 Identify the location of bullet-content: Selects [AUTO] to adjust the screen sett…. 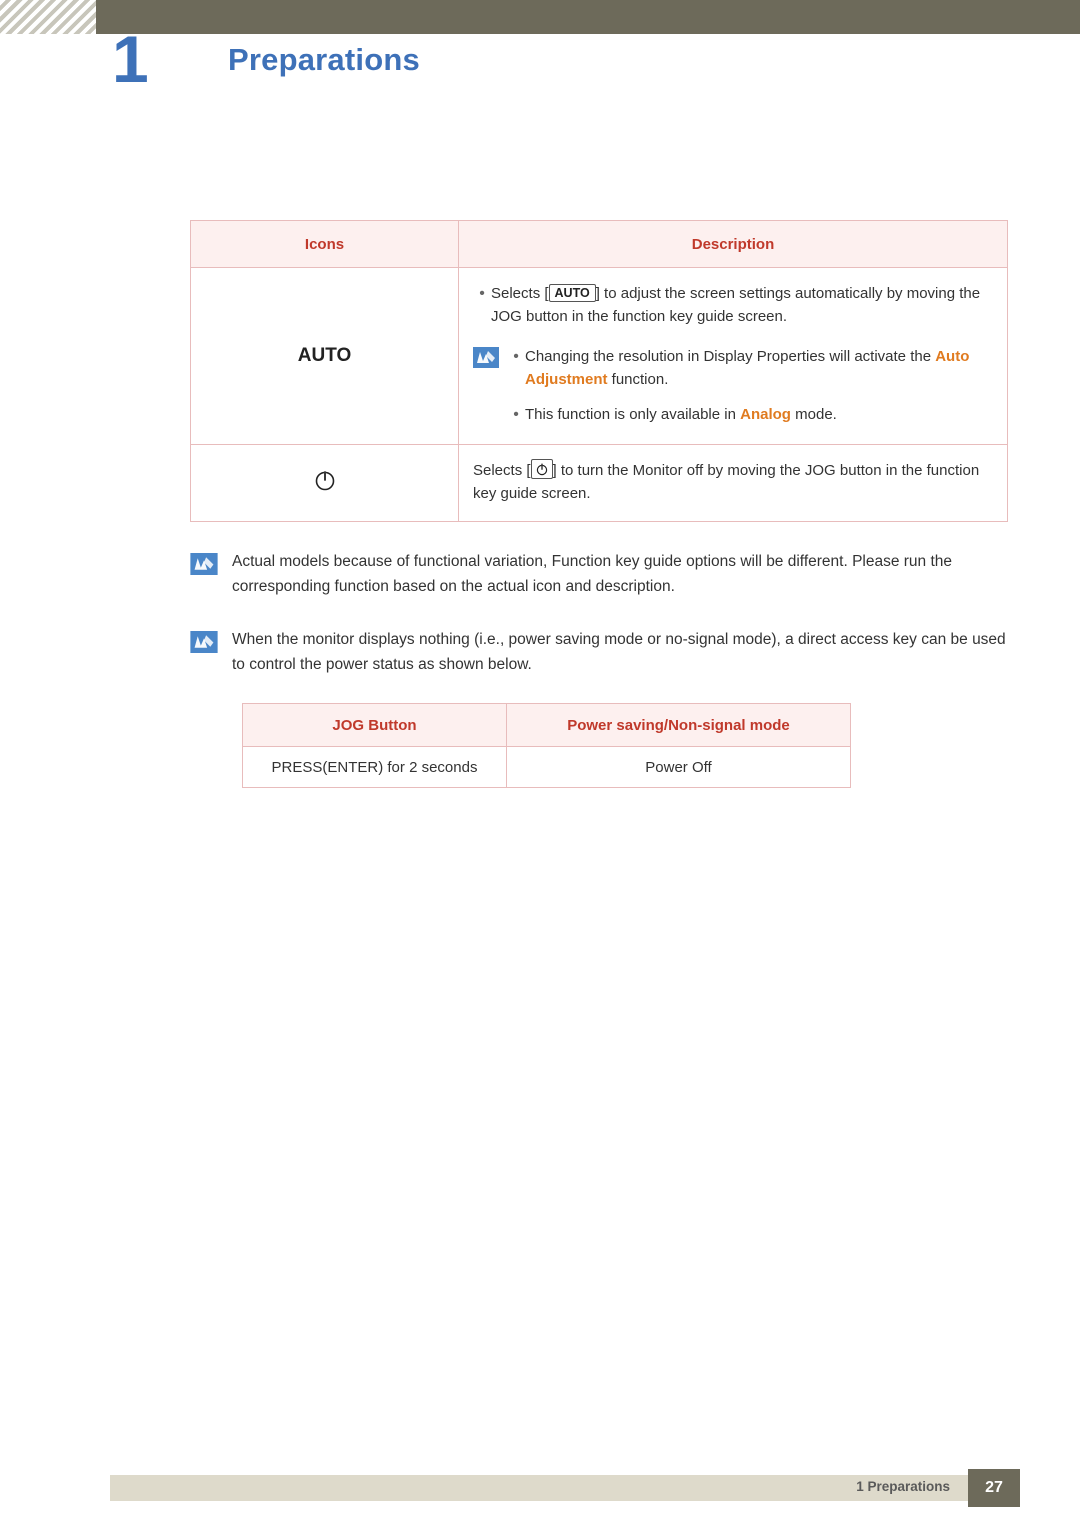
(742, 305).